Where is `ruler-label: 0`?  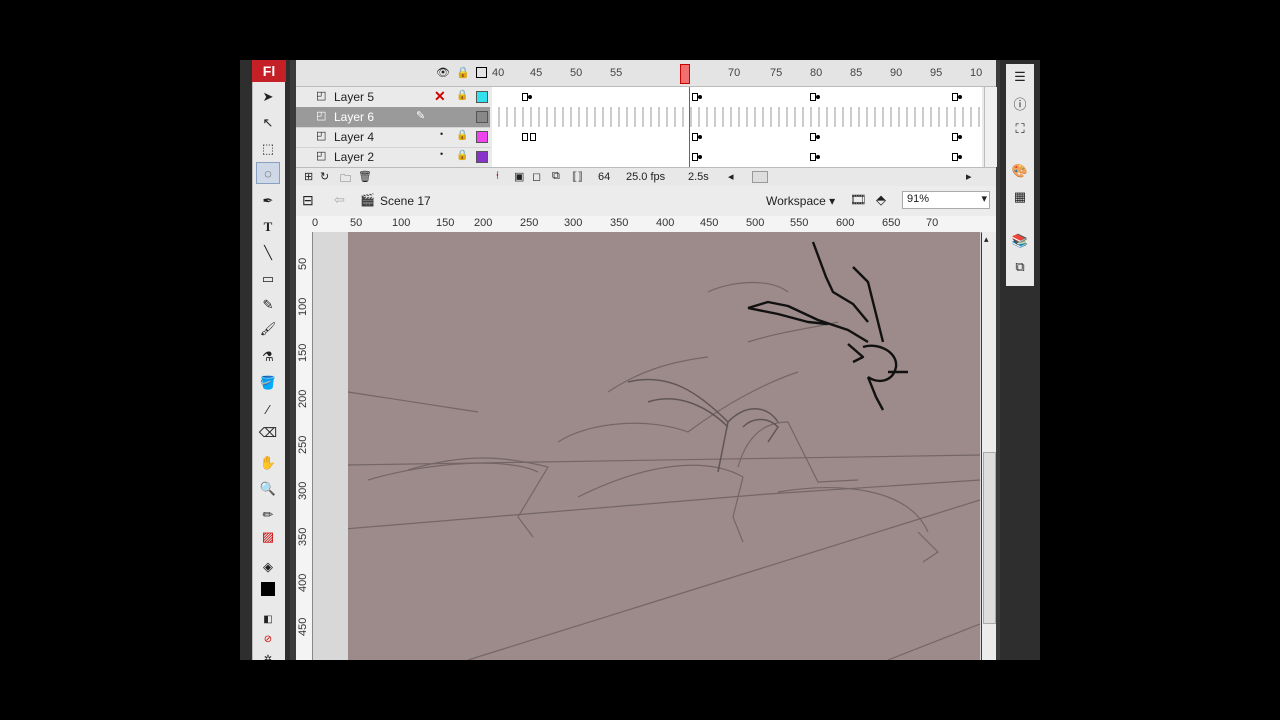
ruler-label: 0 is located at coordinates (315, 223).